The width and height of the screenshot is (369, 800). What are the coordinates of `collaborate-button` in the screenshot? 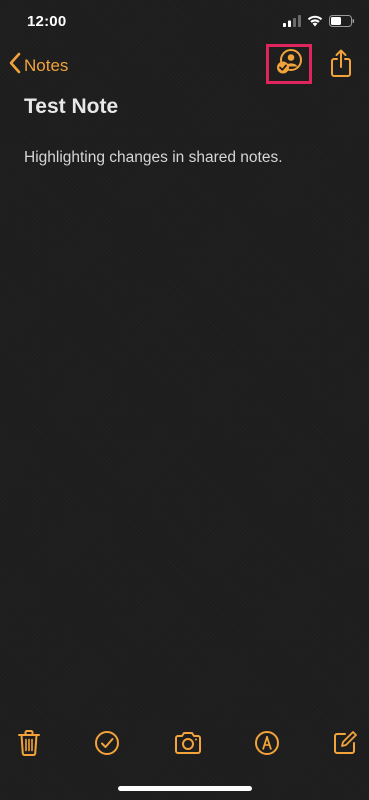 It's located at (289, 64).